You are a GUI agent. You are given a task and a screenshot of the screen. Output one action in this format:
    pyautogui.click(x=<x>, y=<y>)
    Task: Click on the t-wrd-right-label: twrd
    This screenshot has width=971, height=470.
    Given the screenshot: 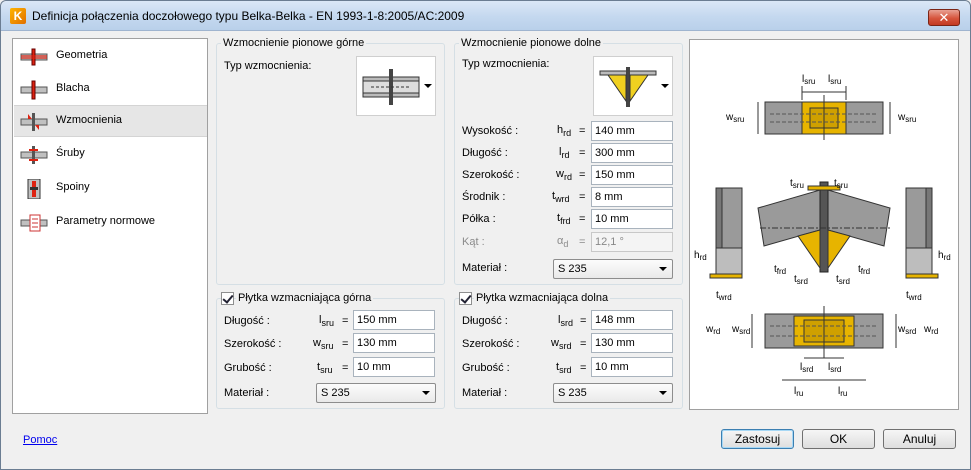 What is the action you would take?
    pyautogui.click(x=914, y=296)
    